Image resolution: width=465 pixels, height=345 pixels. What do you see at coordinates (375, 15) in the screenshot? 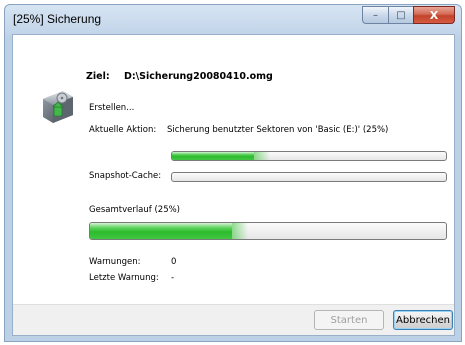
I see `minimize-button: –` at bounding box center [375, 15].